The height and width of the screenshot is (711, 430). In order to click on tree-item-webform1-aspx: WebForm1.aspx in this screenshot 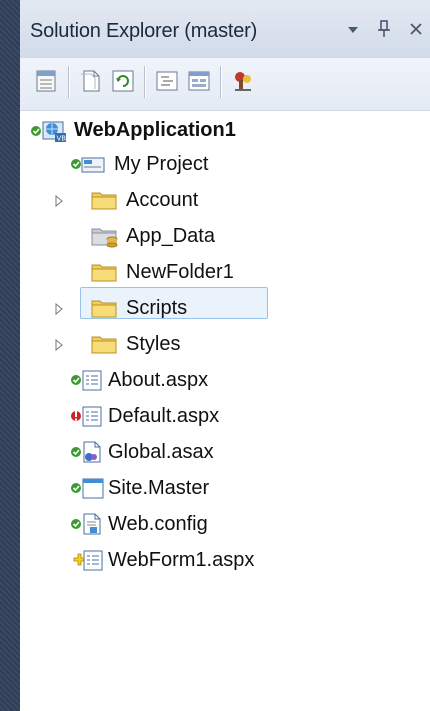, I will do `click(162, 560)`.